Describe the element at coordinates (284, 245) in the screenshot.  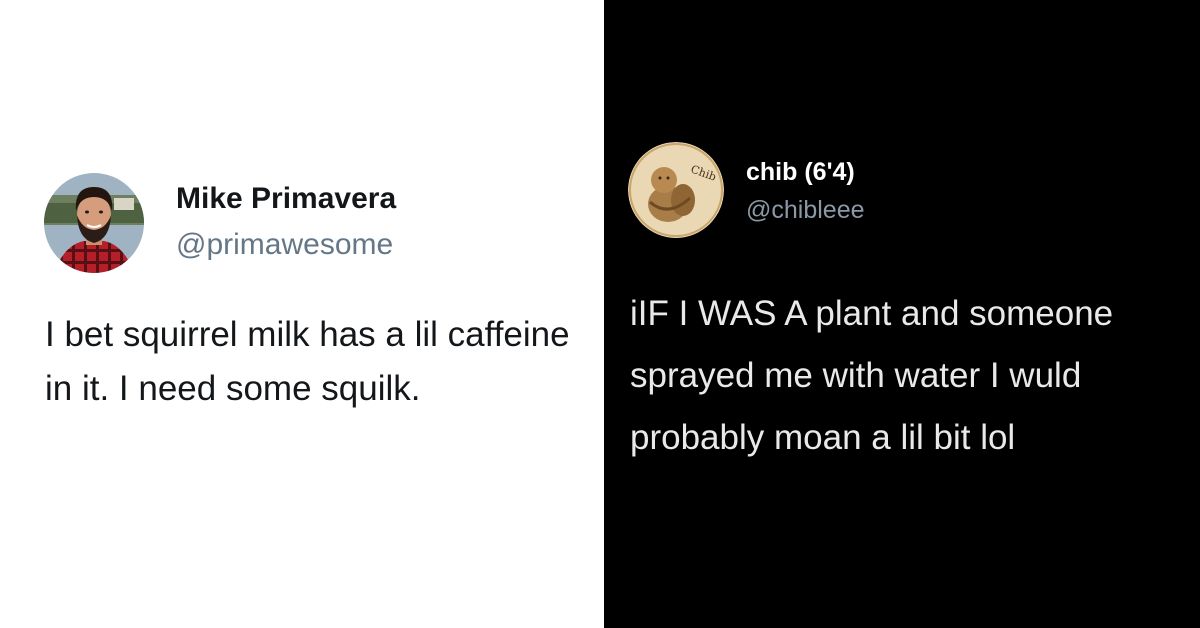
I see `left-handle: @primawesome` at that location.